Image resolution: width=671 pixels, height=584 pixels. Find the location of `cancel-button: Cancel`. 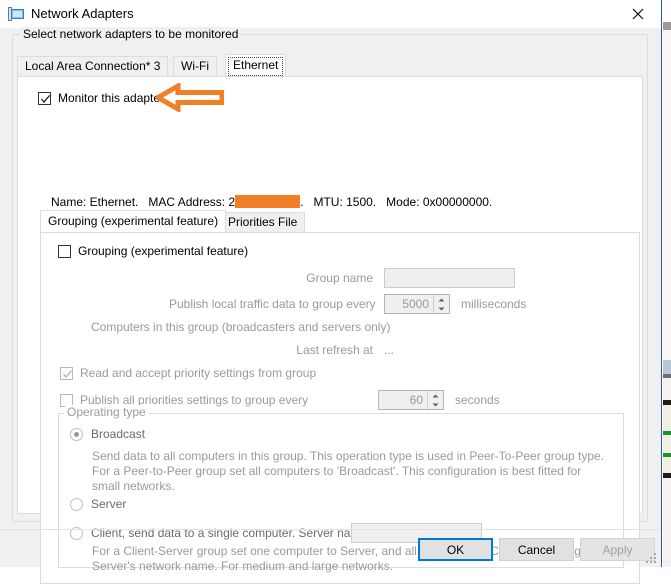

cancel-button: Cancel is located at coordinates (536, 549).